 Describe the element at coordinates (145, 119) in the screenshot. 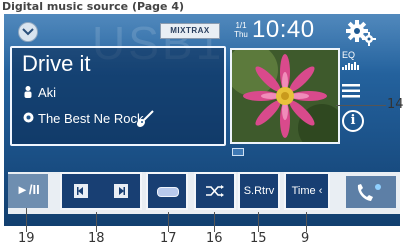

I see `guitar-icon` at that location.